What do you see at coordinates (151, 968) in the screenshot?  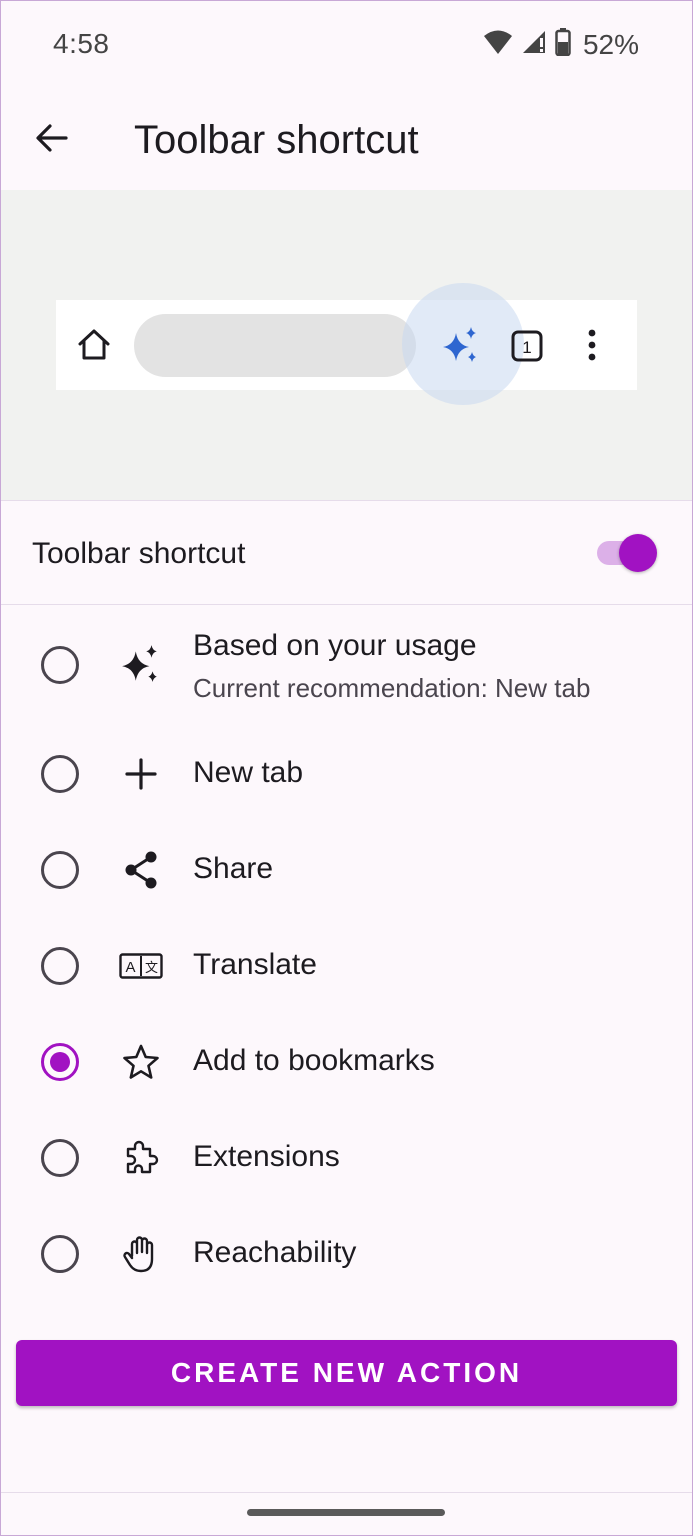 I see `svg-text: 文` at bounding box center [151, 968].